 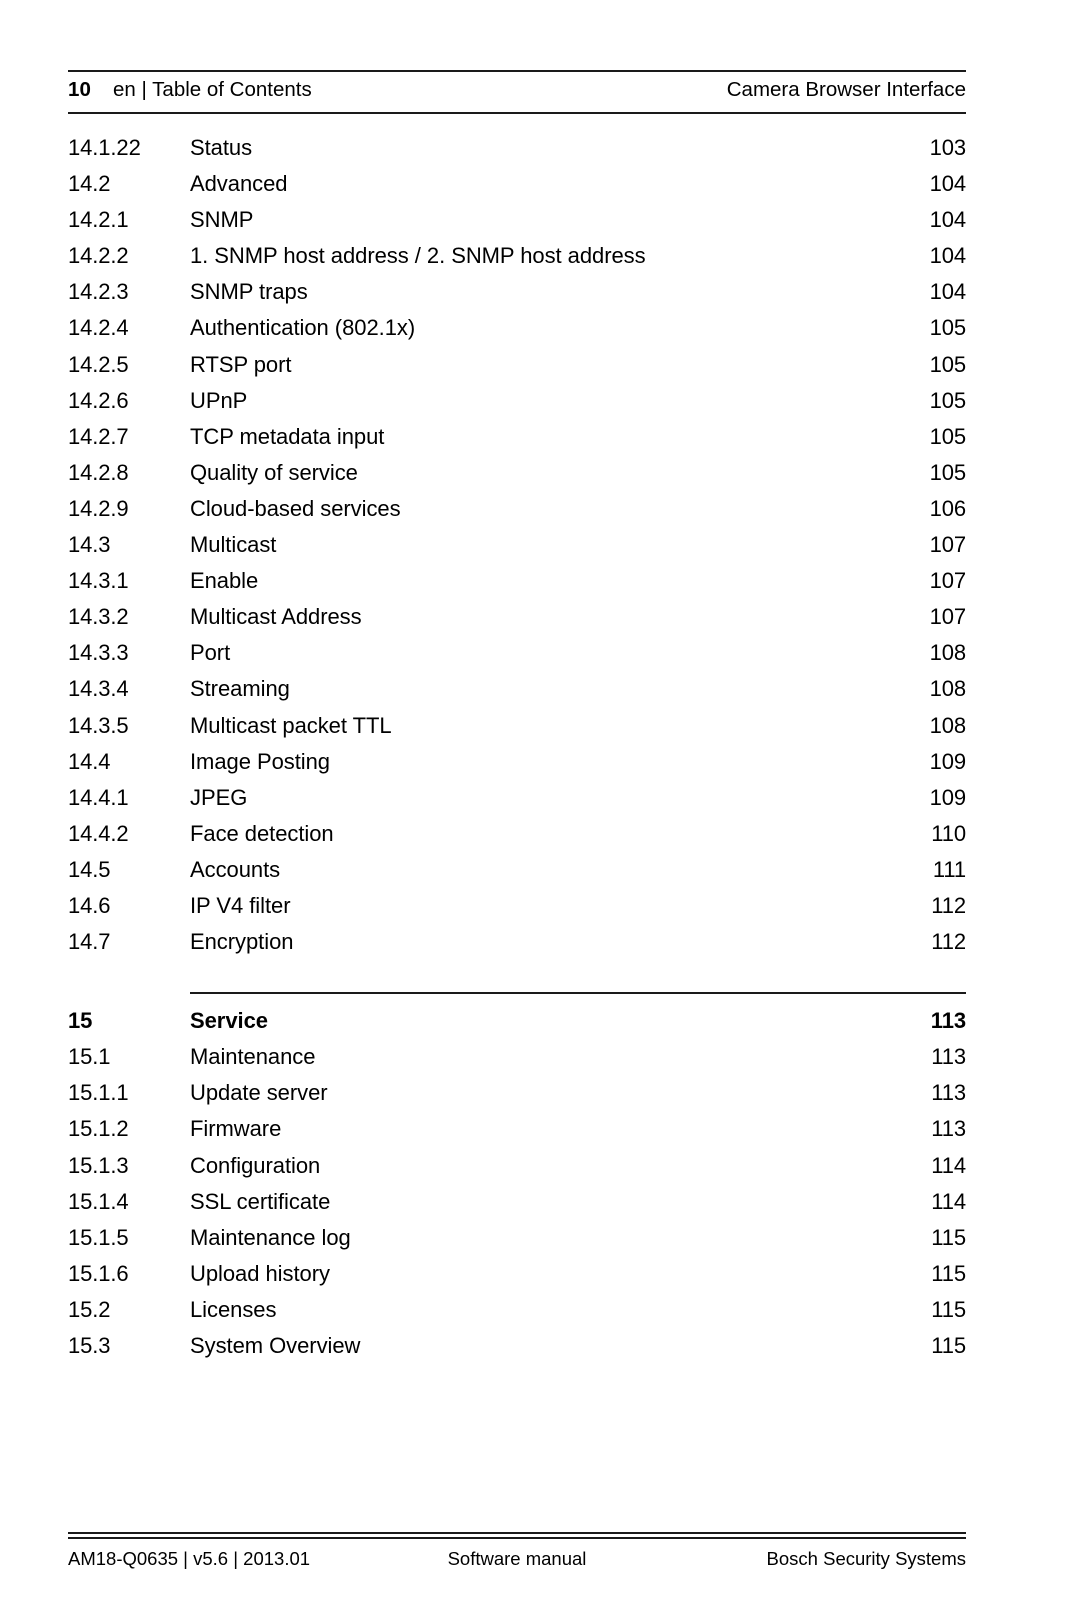 I want to click on toc-entry-number: 14.2.3, so click(x=98, y=292).